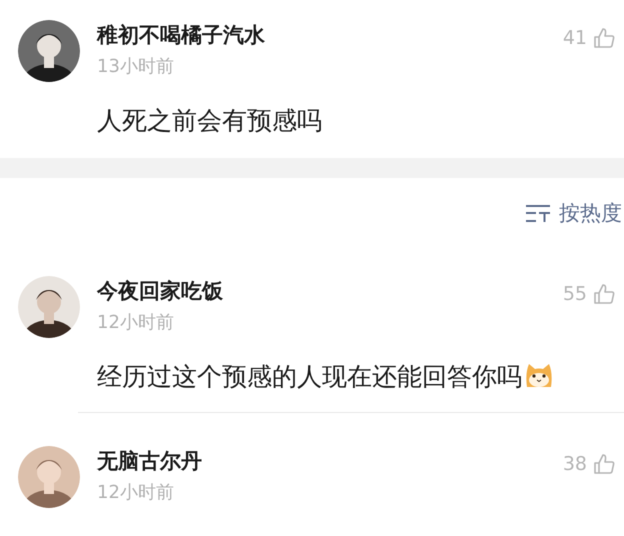  What do you see at coordinates (181, 35) in the screenshot?
I see `username: 稚初不喝橘子汽水` at bounding box center [181, 35].